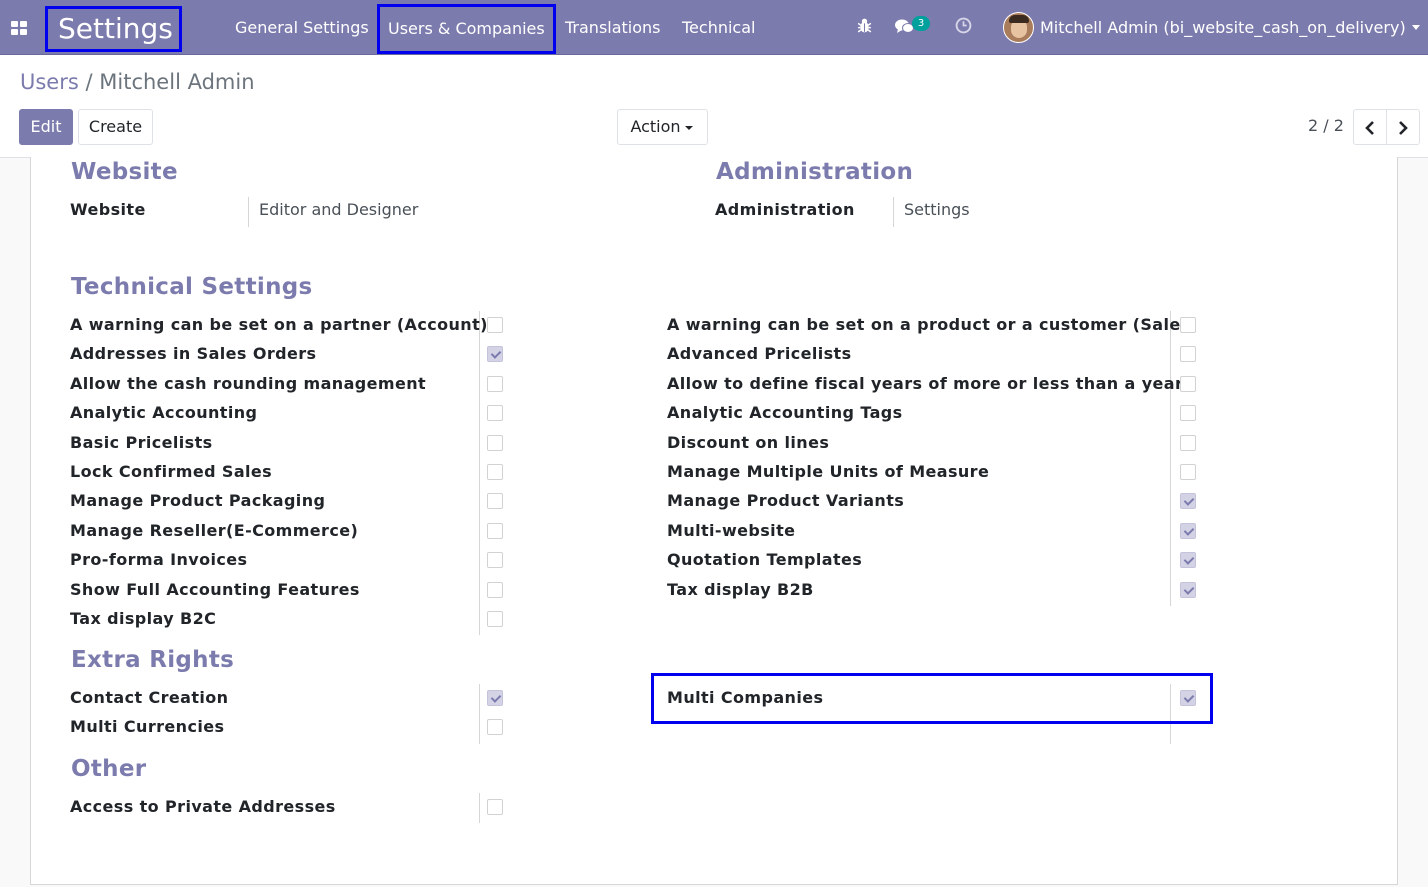  I want to click on setting-label: Multi-website, so click(731, 530).